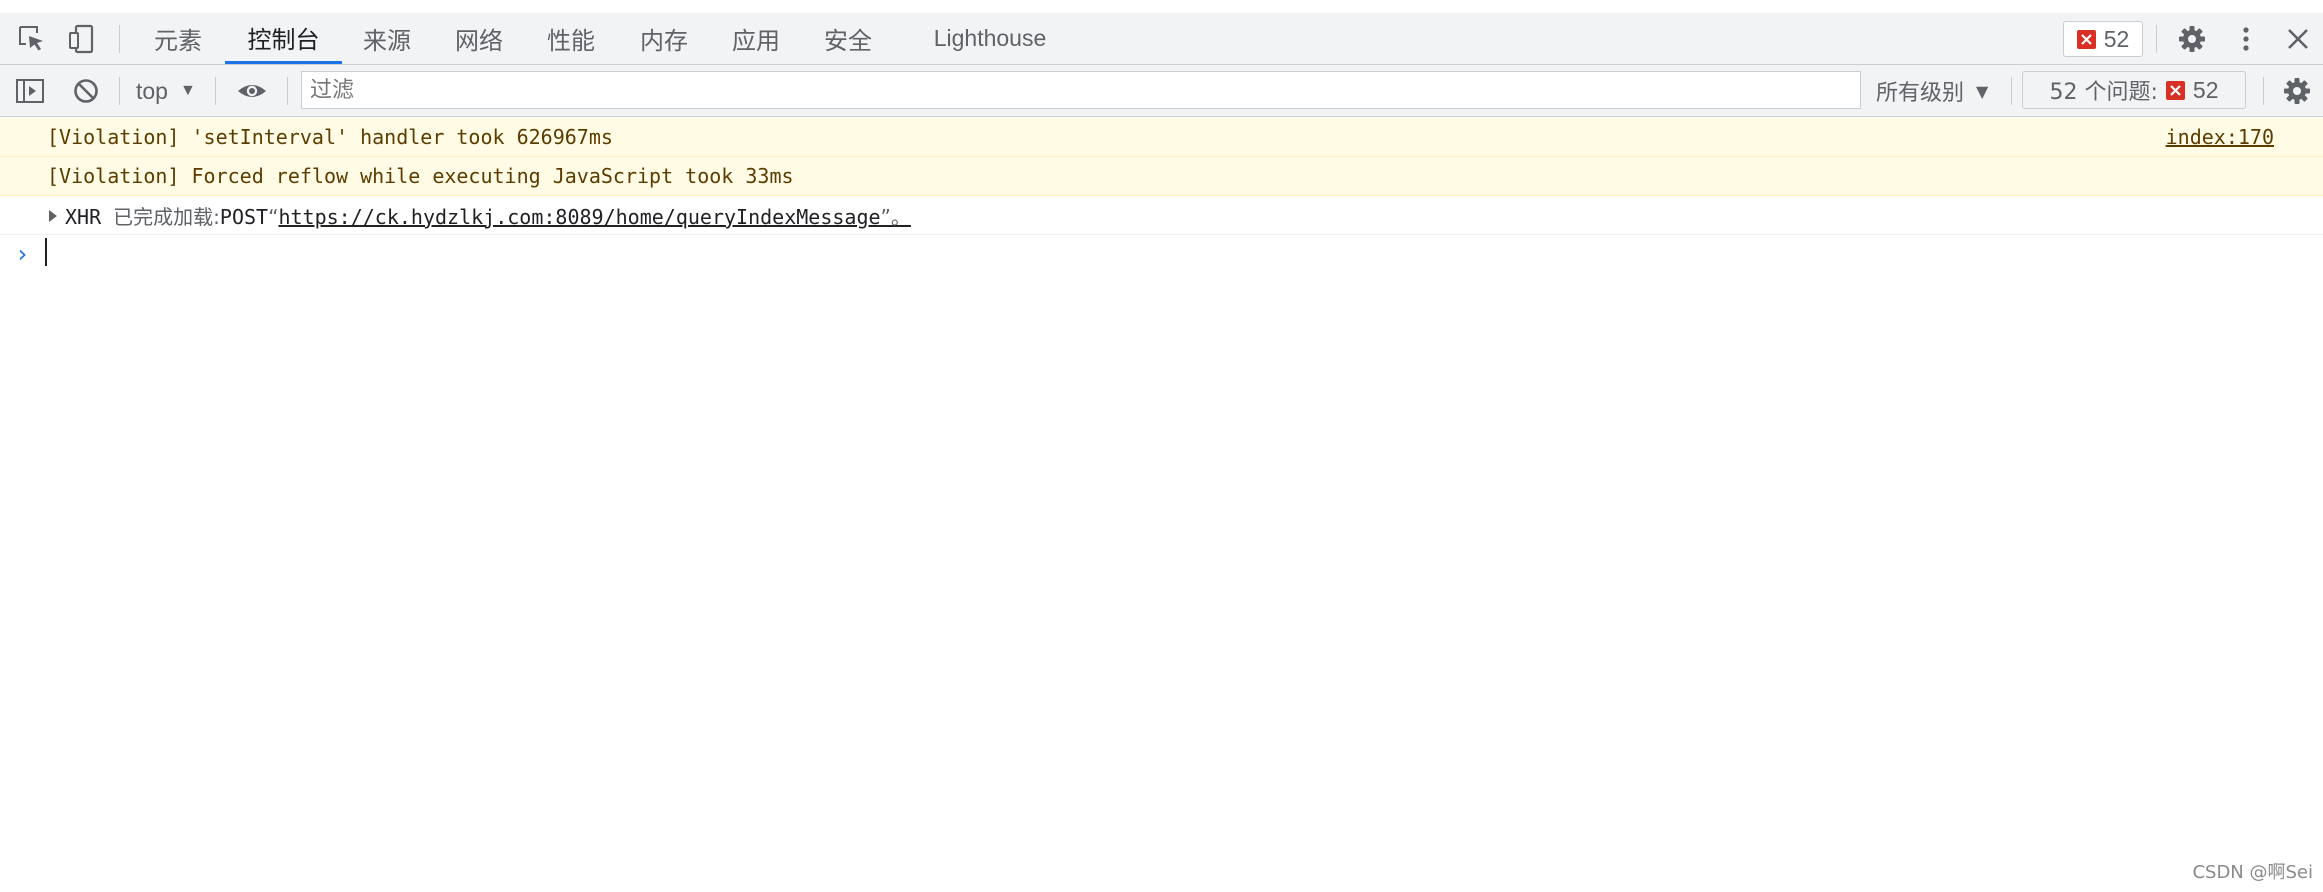 The width and height of the screenshot is (2323, 892). What do you see at coordinates (1920, 93) in the screenshot?
I see `levels-label: 所有级别` at bounding box center [1920, 93].